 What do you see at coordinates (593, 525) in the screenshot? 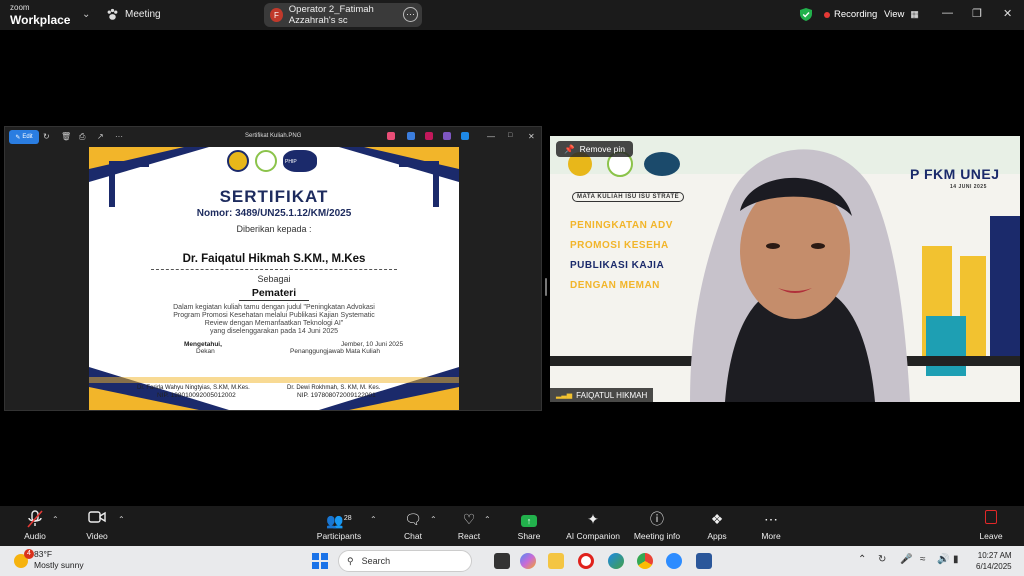
I see `ai-companion-button: ✦ AI Companion` at bounding box center [593, 525].